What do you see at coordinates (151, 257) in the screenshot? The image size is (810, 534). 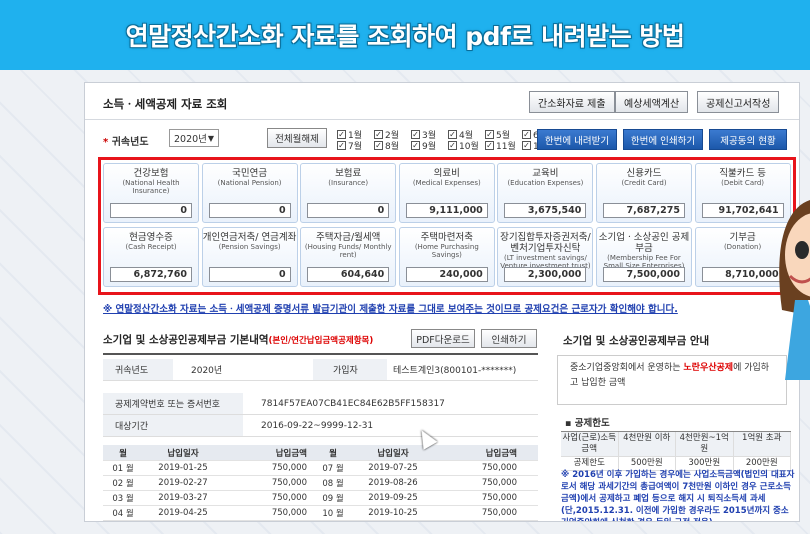 I see `deduction-card: 현금영수증 (Cash Receipt) 6,872,760` at bounding box center [151, 257].